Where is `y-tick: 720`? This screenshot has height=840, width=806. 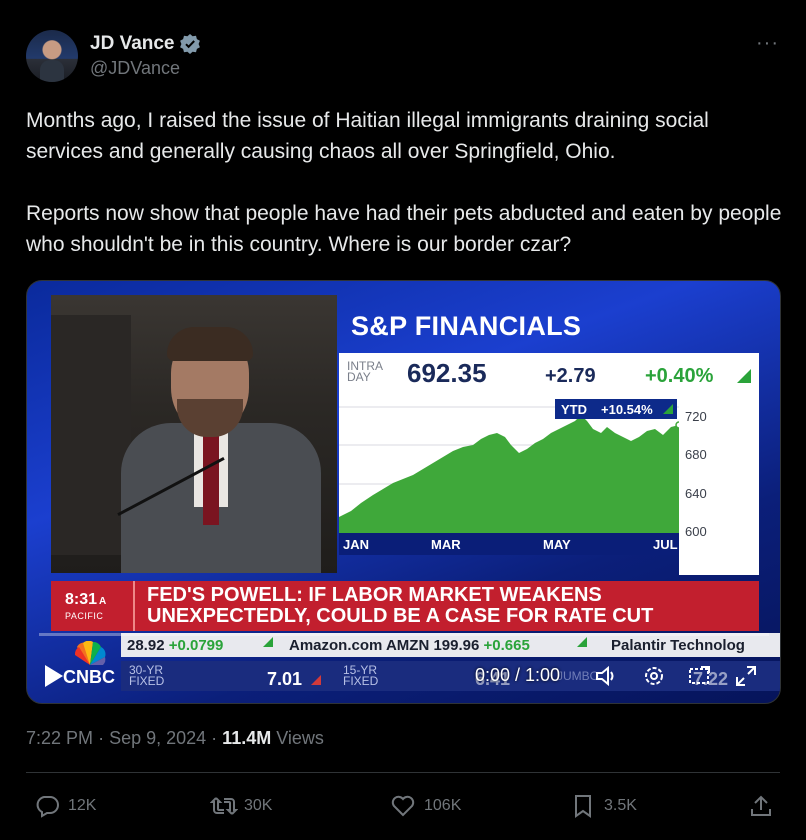
y-tick: 720 is located at coordinates (696, 416).